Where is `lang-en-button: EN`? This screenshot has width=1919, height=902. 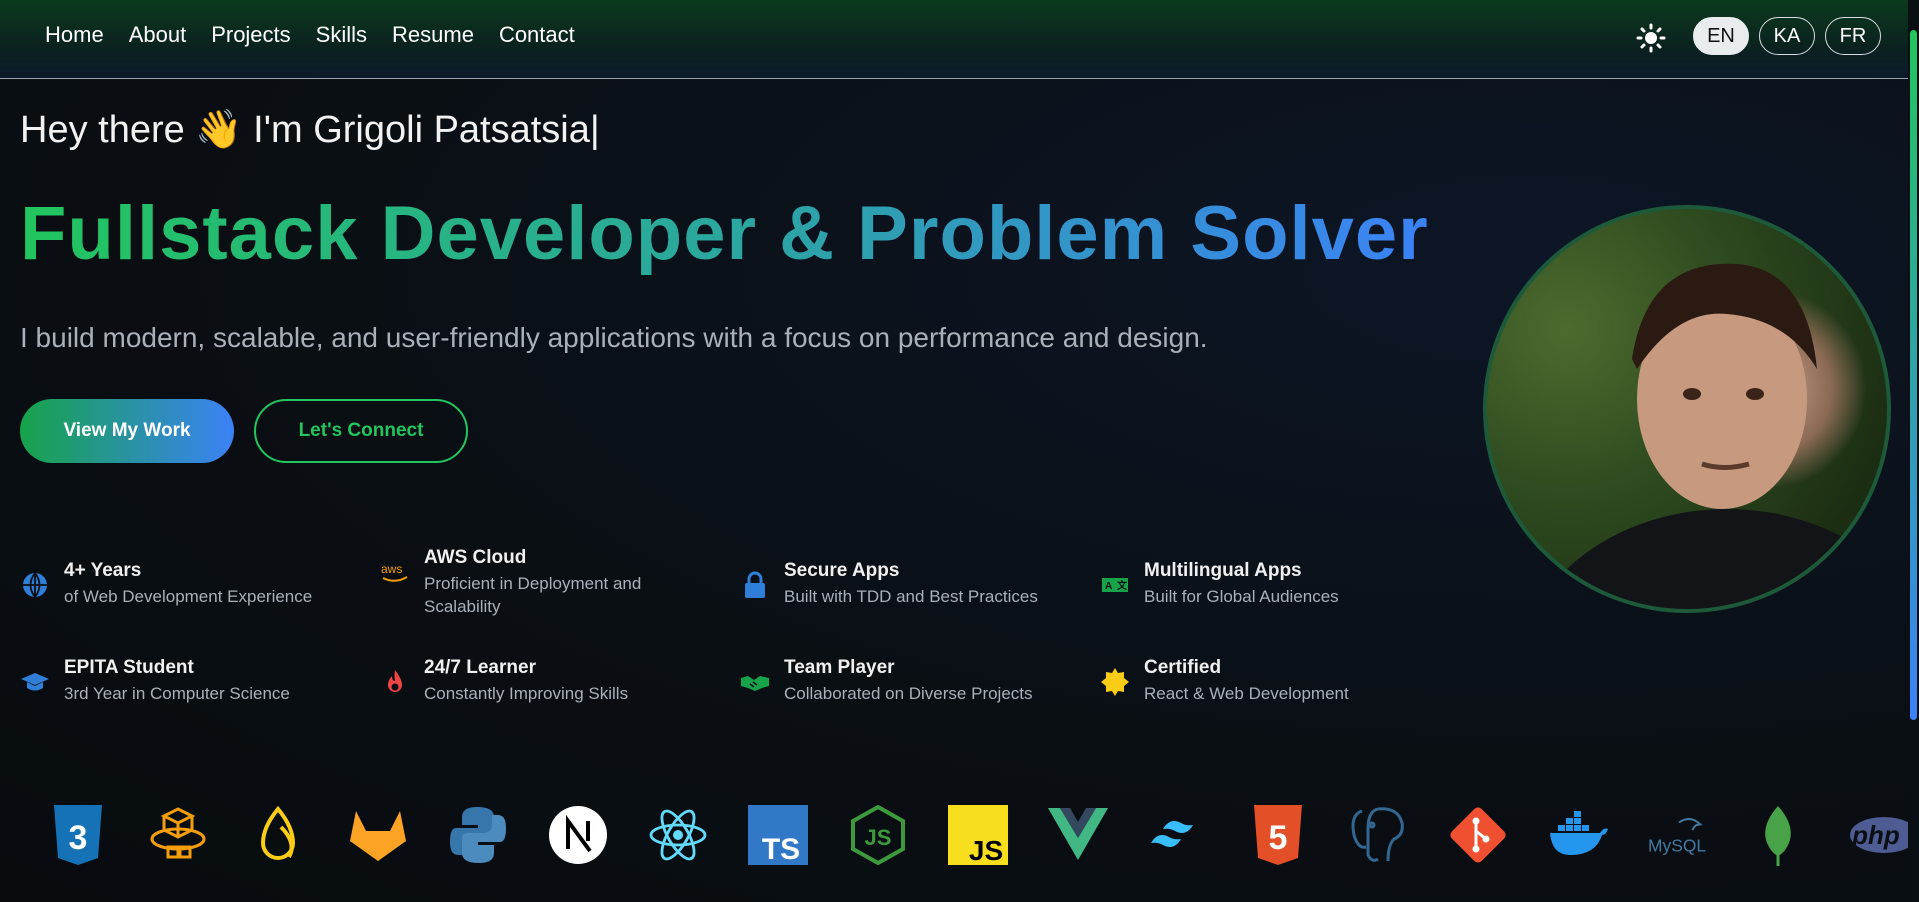
lang-en-button: EN is located at coordinates (1721, 36).